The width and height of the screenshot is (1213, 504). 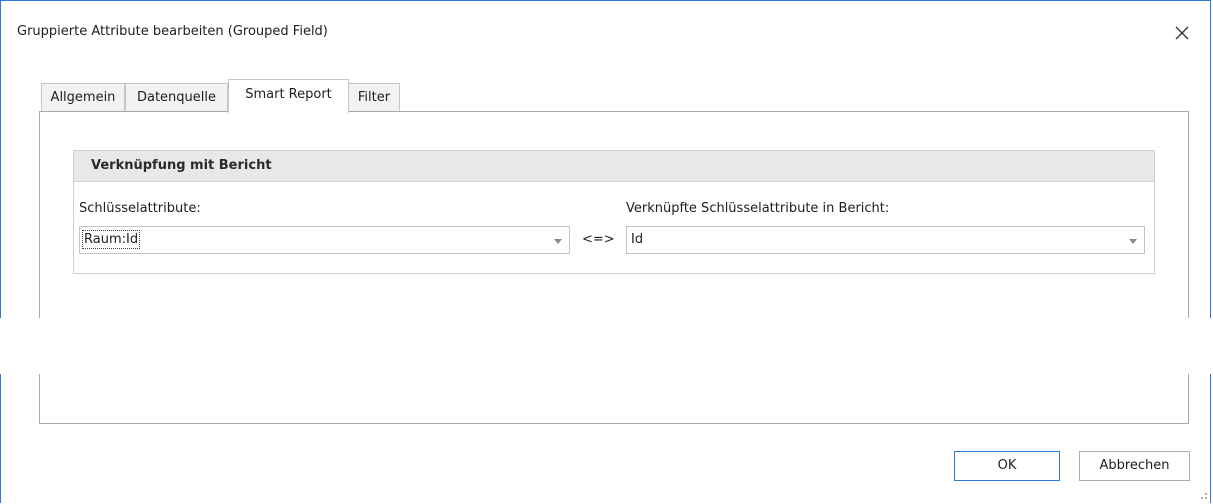 What do you see at coordinates (1134, 466) in the screenshot?
I see `cancel-button: Abbrechen` at bounding box center [1134, 466].